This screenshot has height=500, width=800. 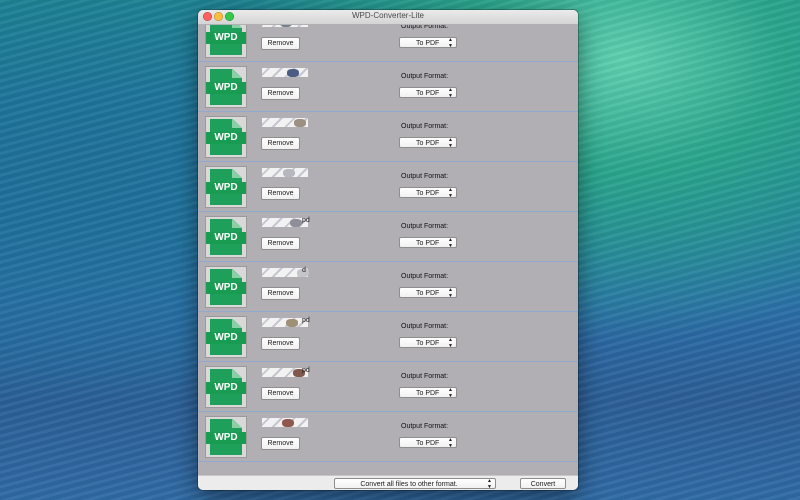 What do you see at coordinates (543, 483) in the screenshot?
I see `convert-button: Convert` at bounding box center [543, 483].